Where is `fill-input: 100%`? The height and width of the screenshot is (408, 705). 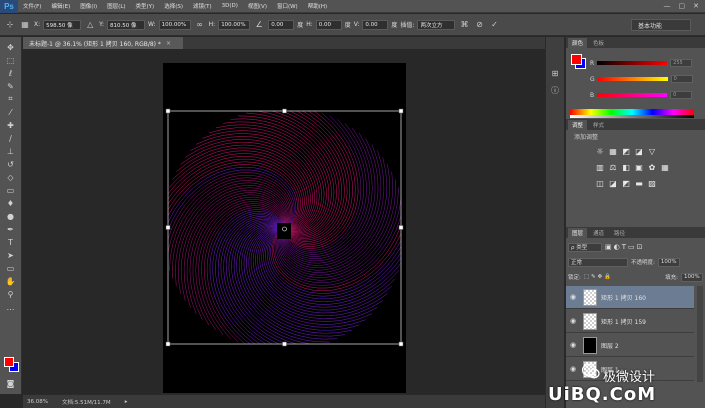 fill-input: 100% is located at coordinates (692, 277).